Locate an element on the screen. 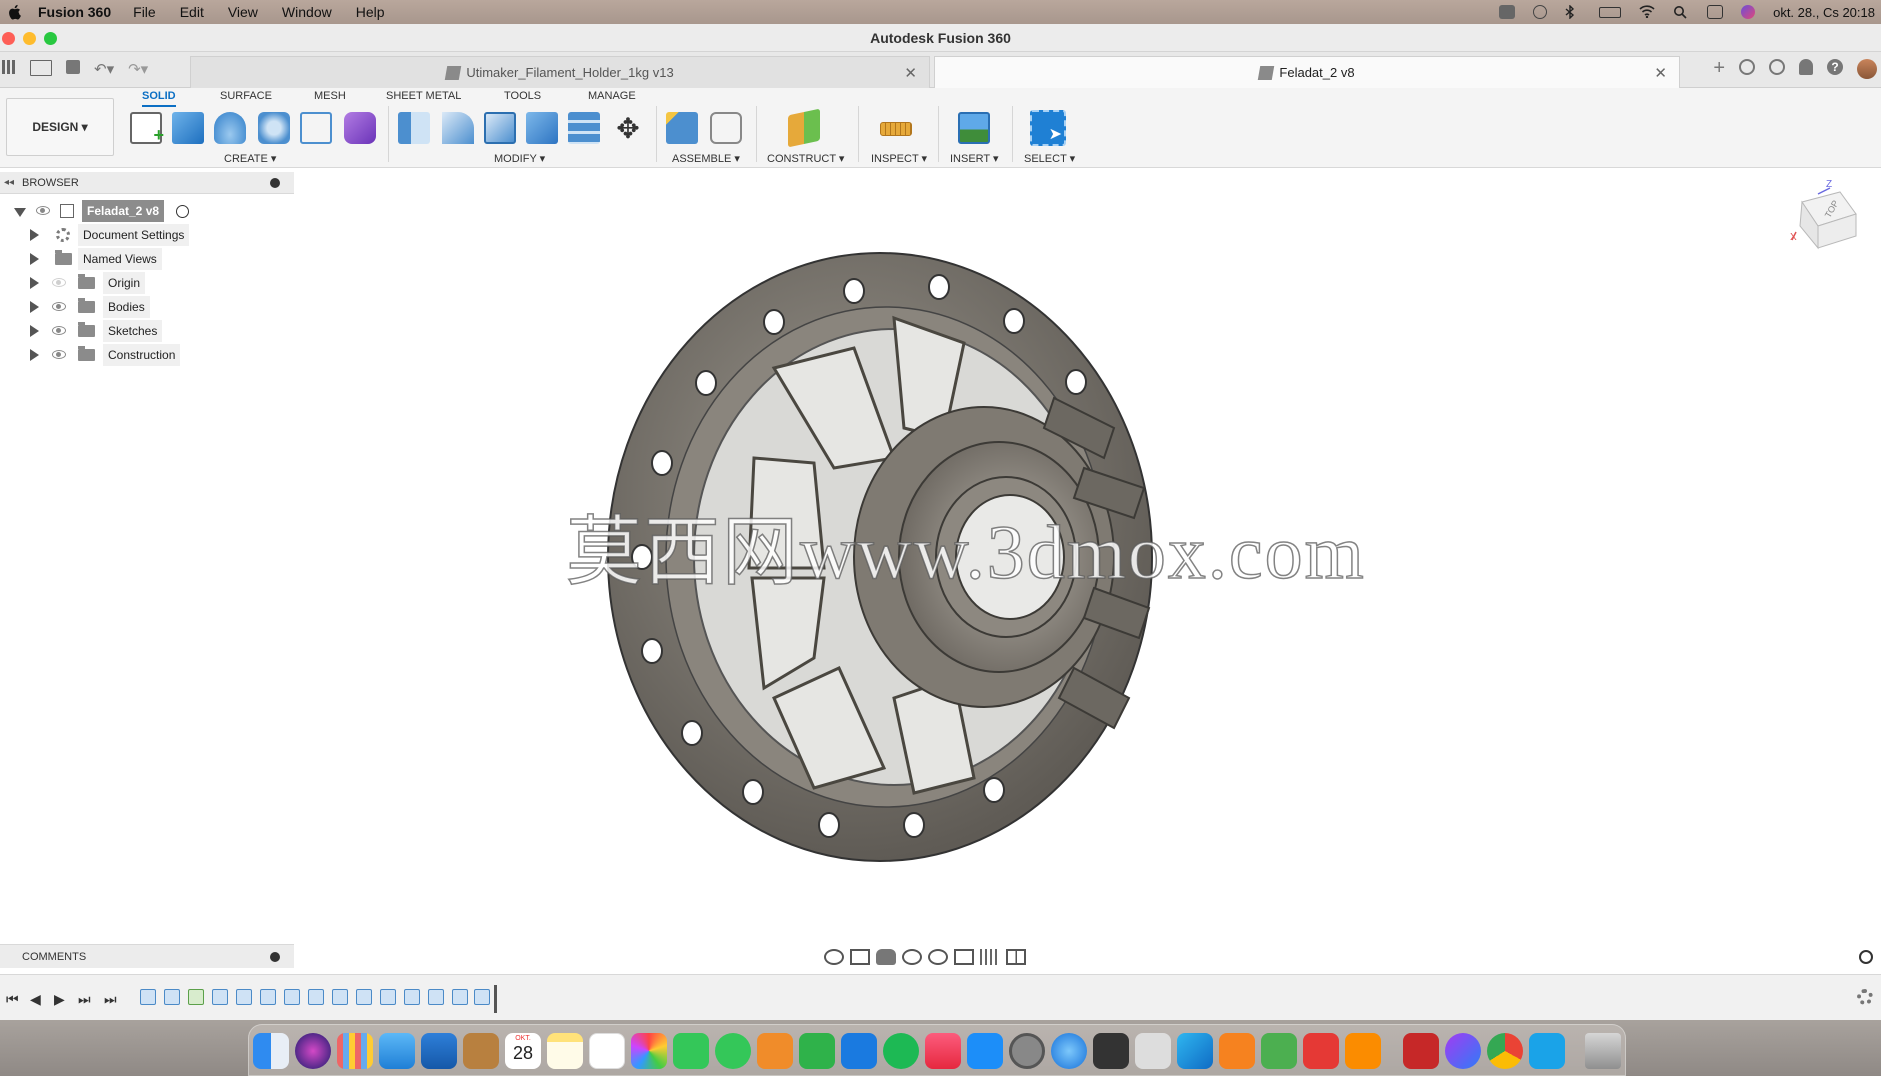 The width and height of the screenshot is (1881, 1076). tab-mesh: MESH is located at coordinates (330, 96).